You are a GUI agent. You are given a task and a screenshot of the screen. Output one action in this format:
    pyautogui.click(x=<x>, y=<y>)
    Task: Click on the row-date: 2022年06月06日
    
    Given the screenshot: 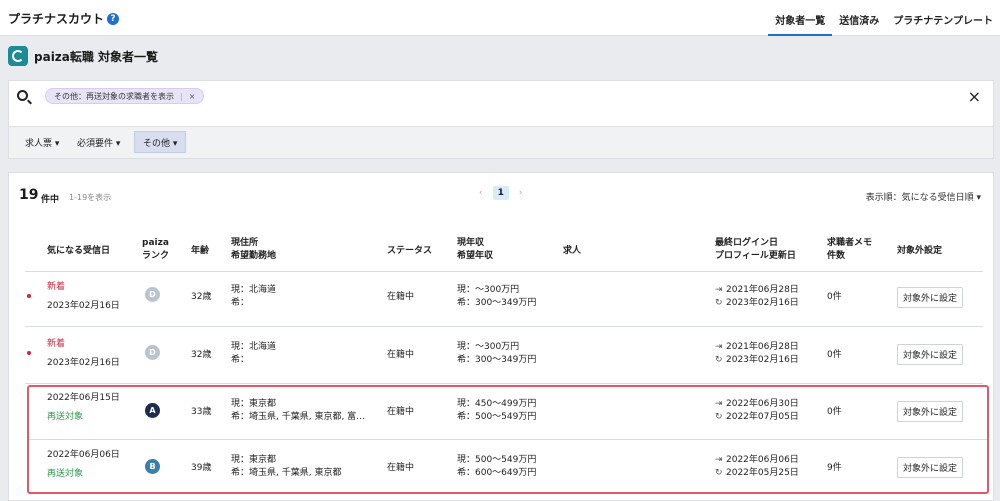 What is the action you would take?
    pyautogui.click(x=83, y=455)
    